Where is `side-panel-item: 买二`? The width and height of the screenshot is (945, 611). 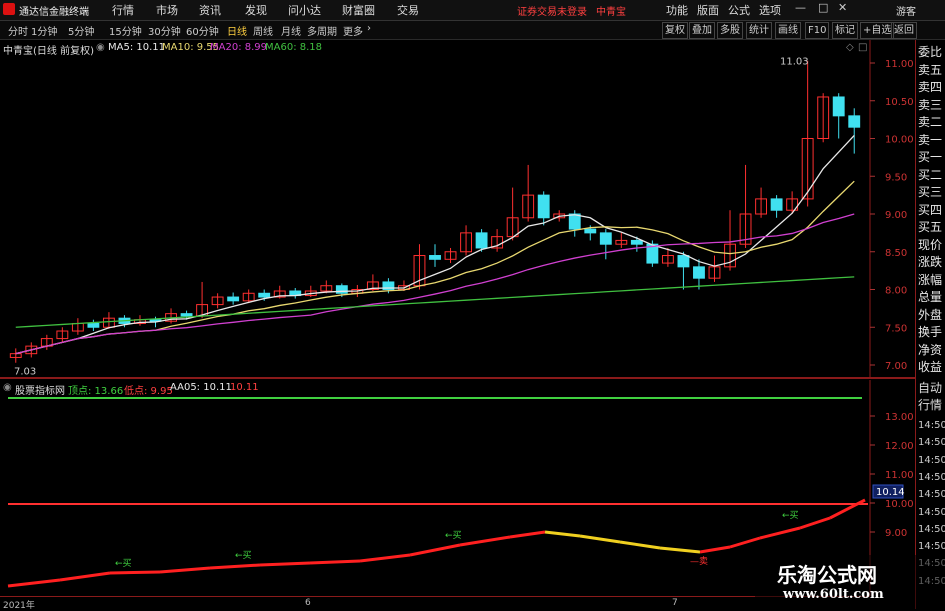
side-panel-item: 买二 is located at coordinates (930, 174).